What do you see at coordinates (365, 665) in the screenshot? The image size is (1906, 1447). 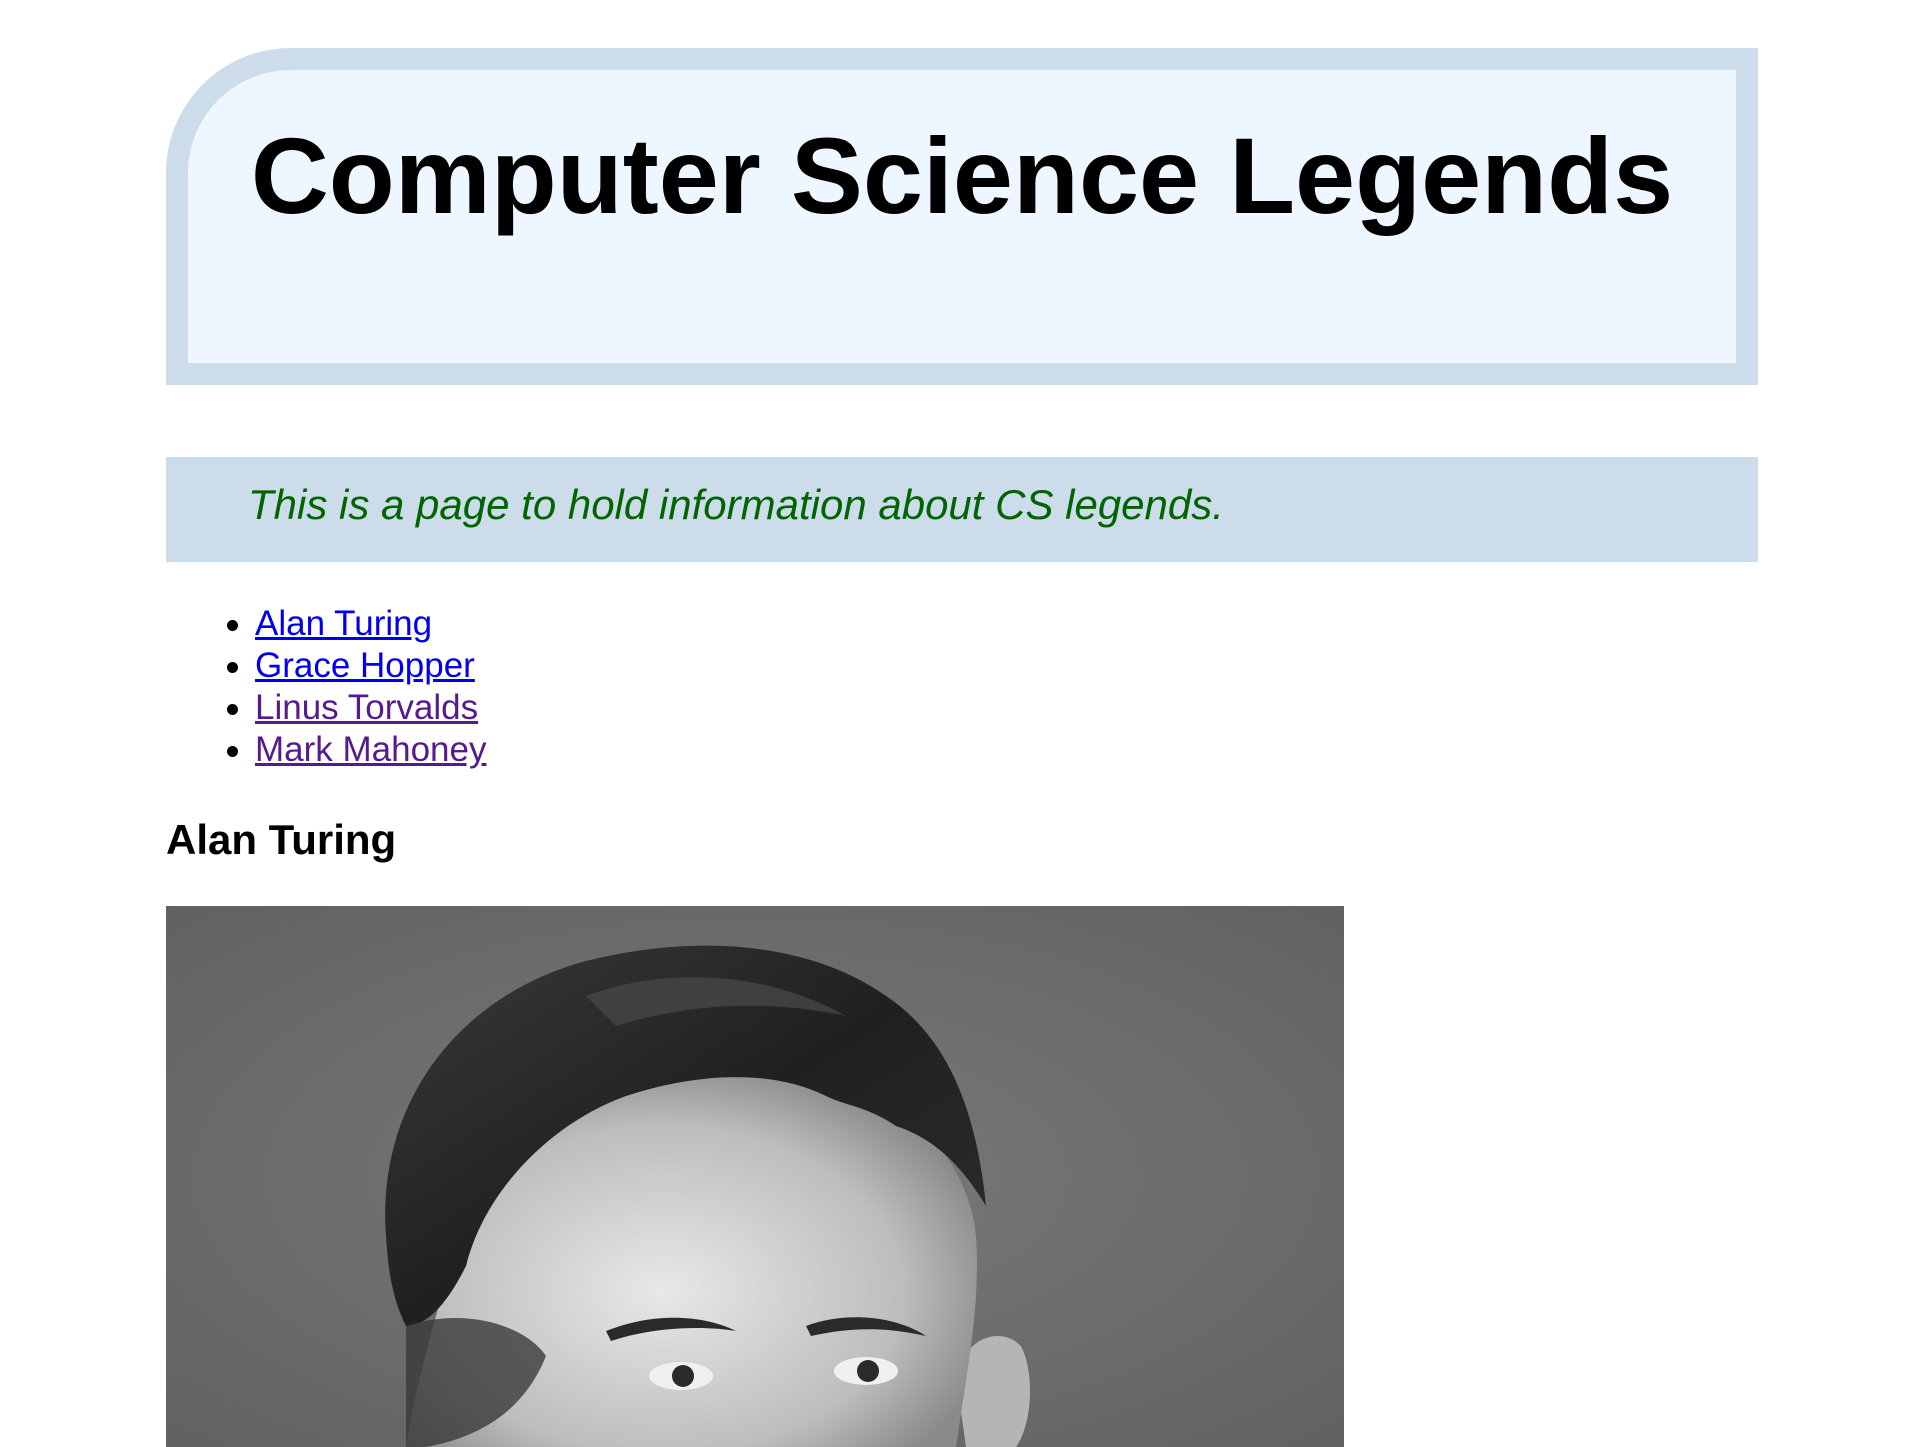 I see `nav-link-grace-hopper: Grace Hopper` at bounding box center [365, 665].